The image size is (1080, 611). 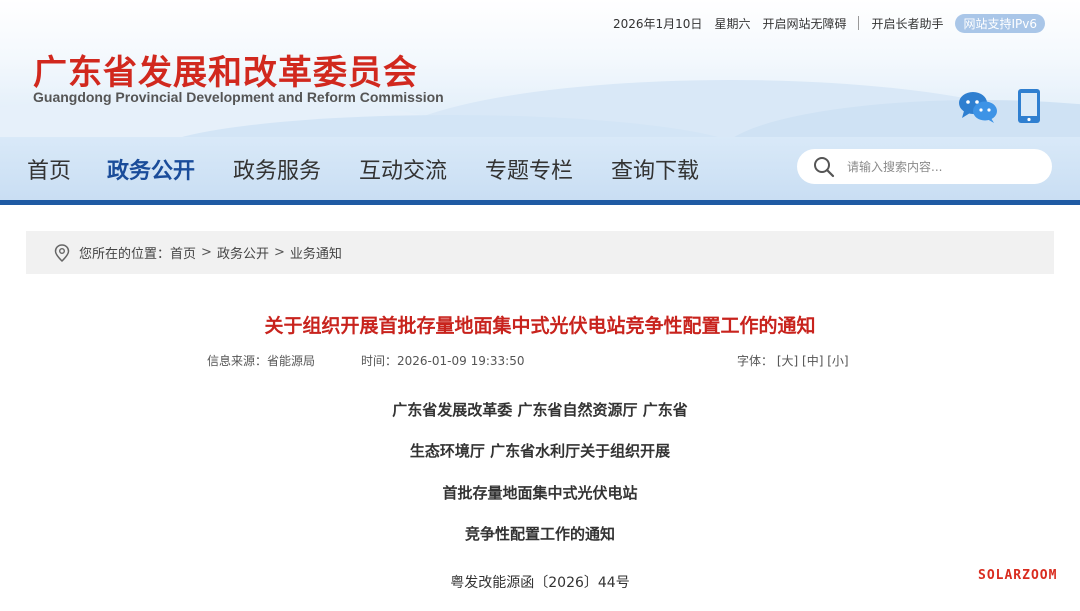 I want to click on location-pin-icon, so click(x=62, y=252).